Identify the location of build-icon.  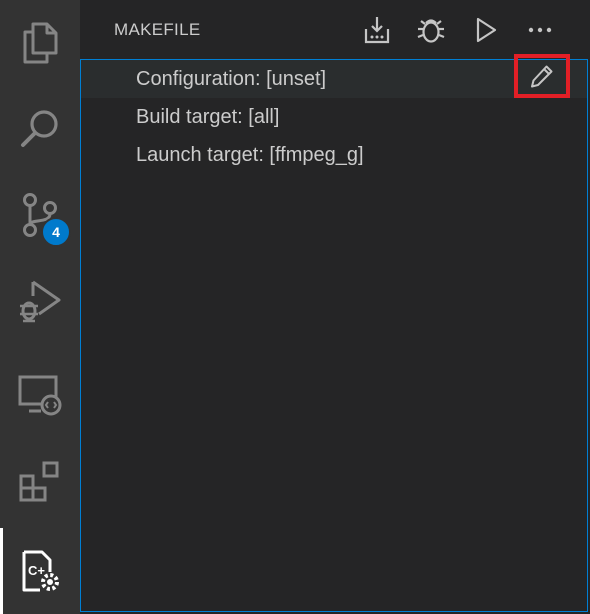
(377, 30).